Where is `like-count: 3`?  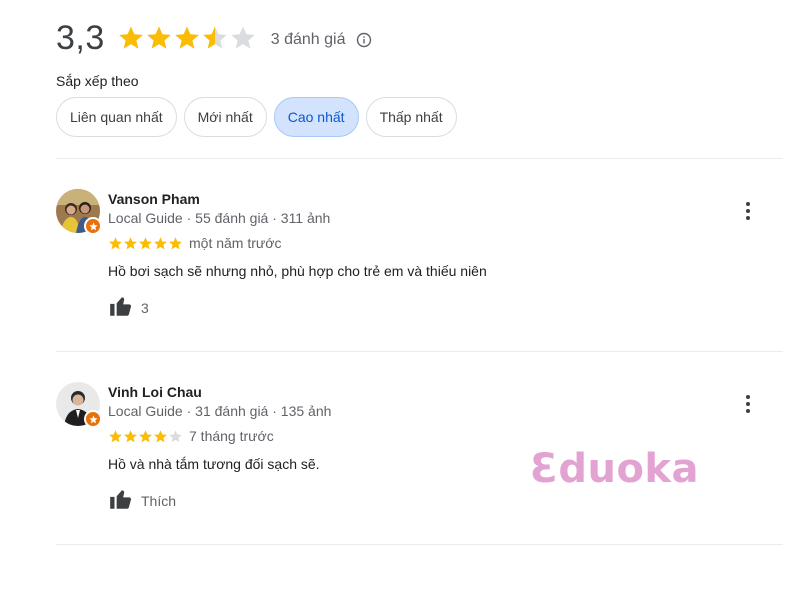 like-count: 3 is located at coordinates (145, 307).